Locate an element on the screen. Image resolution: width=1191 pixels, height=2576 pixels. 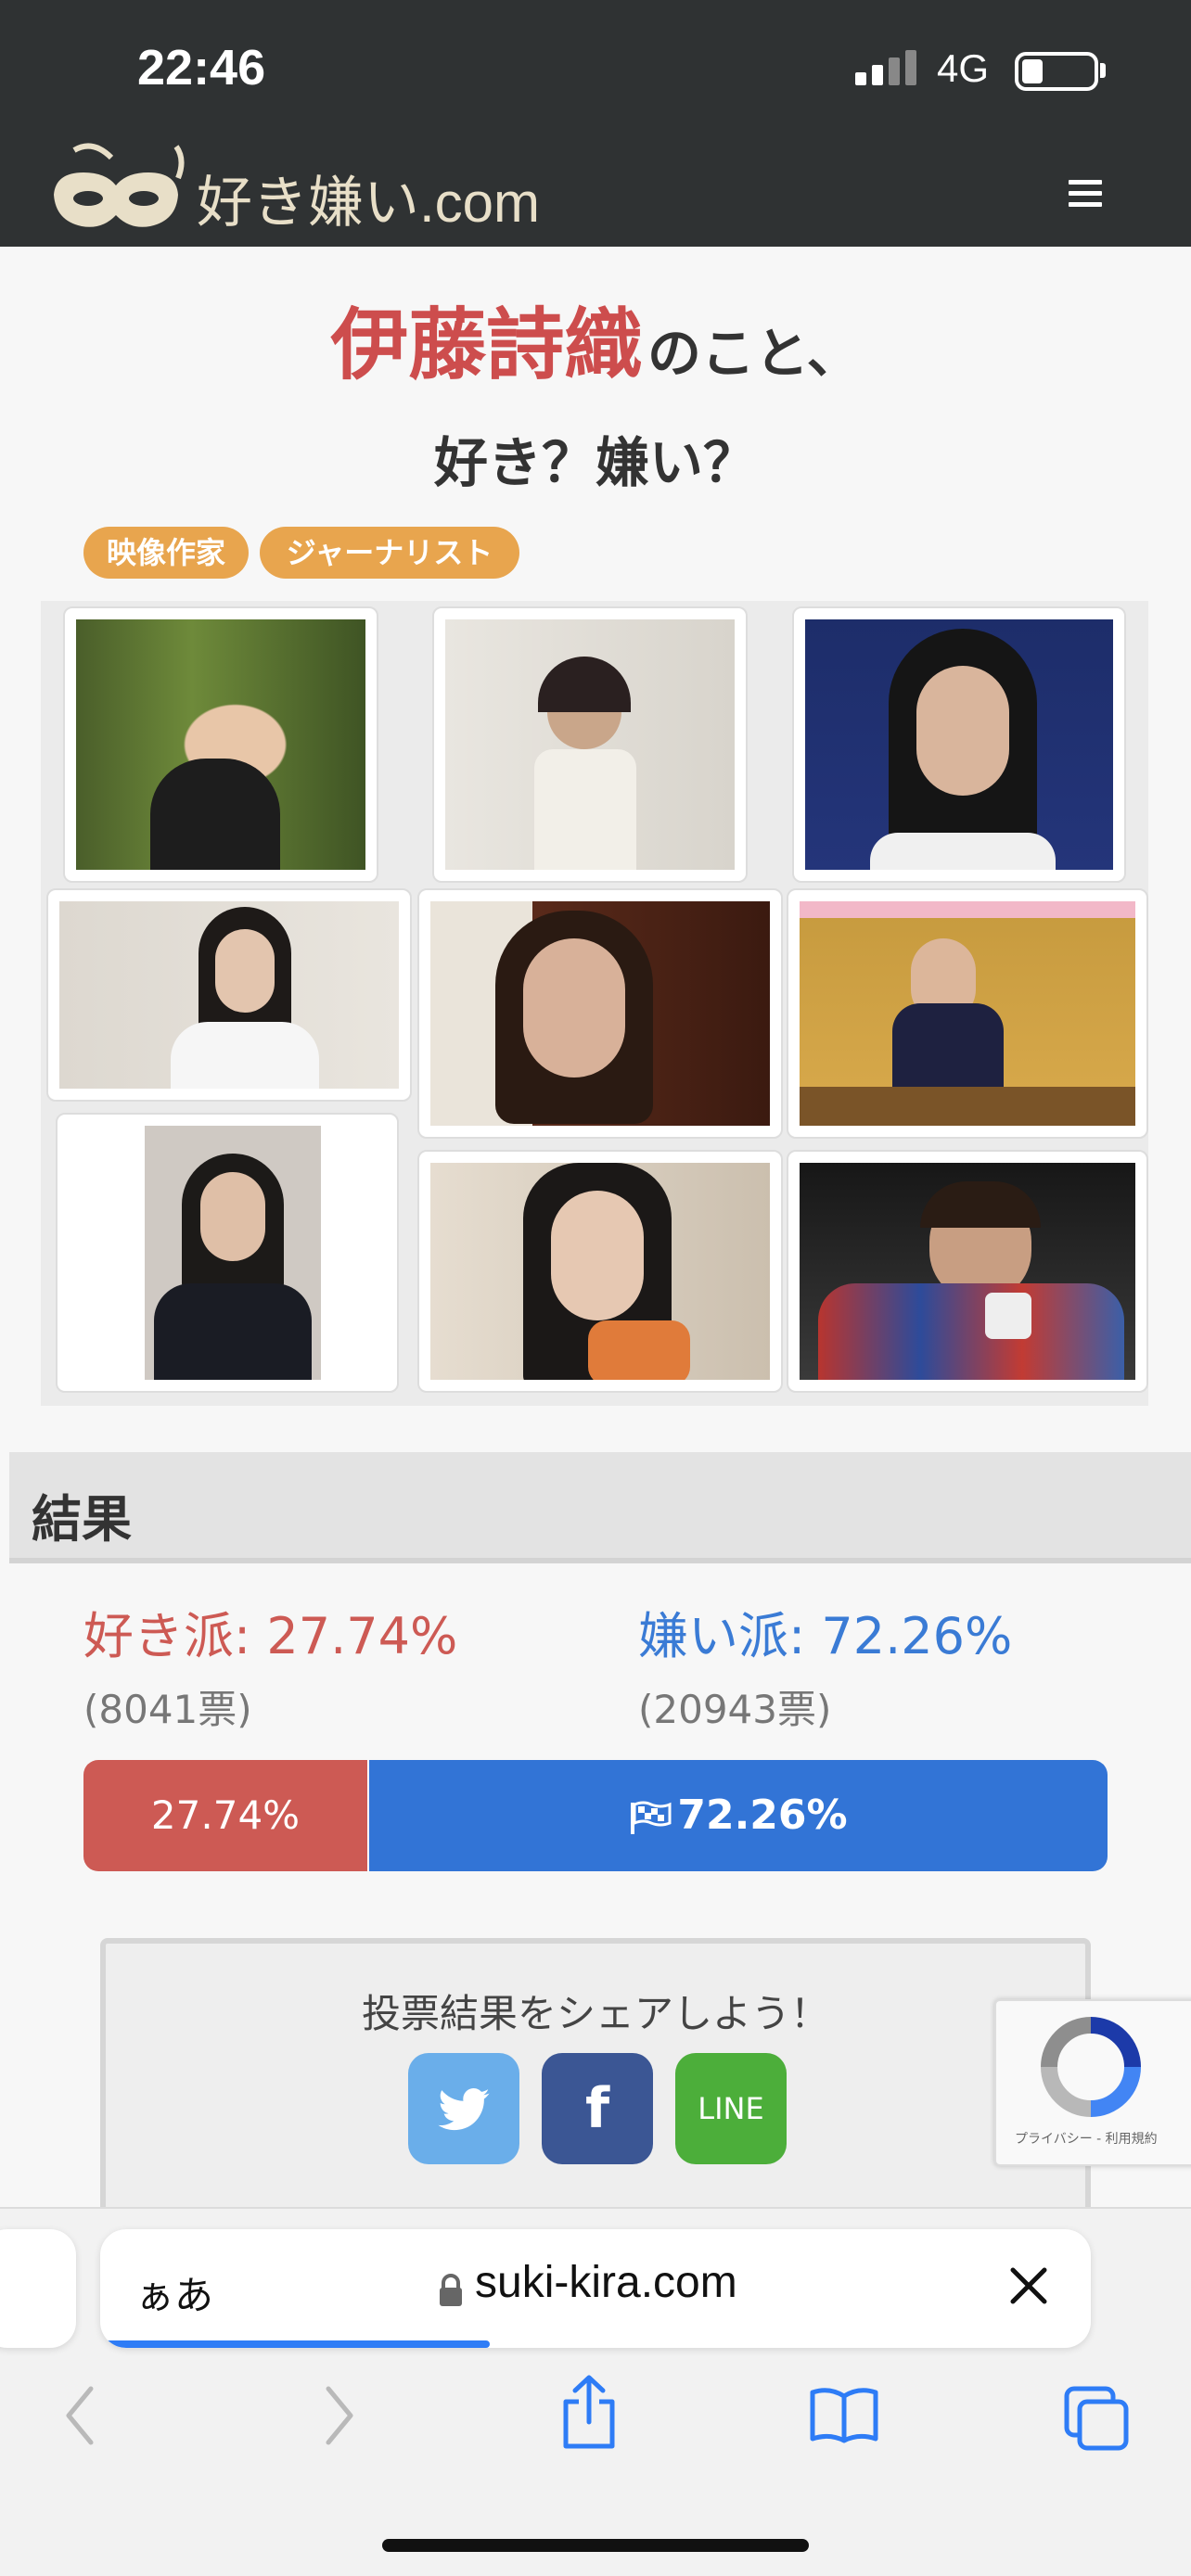
dislike-vote-count: (20943票) is located at coordinates (735, 1709).